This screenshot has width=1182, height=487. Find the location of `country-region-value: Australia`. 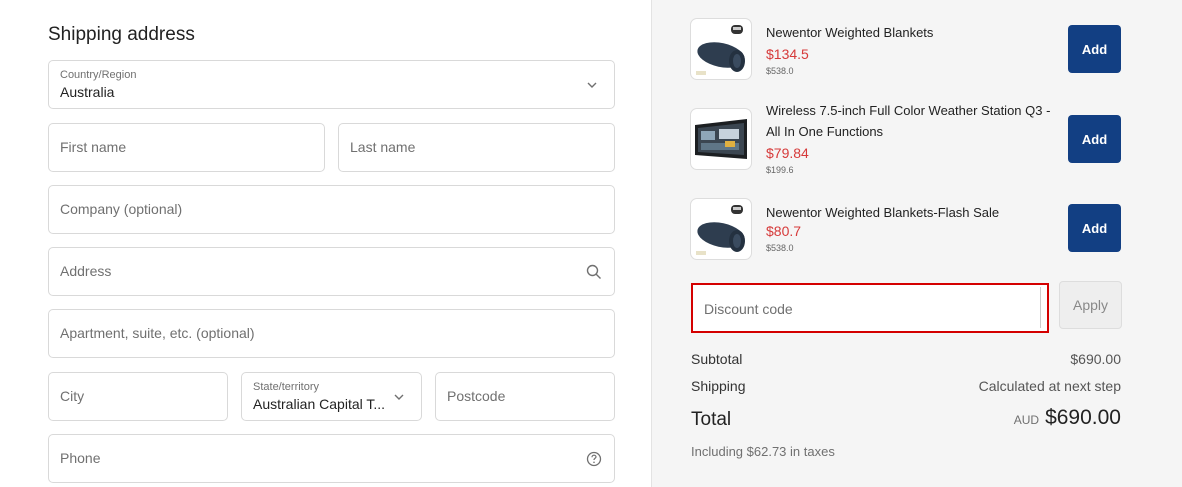

country-region-value: Australia is located at coordinates (87, 92).